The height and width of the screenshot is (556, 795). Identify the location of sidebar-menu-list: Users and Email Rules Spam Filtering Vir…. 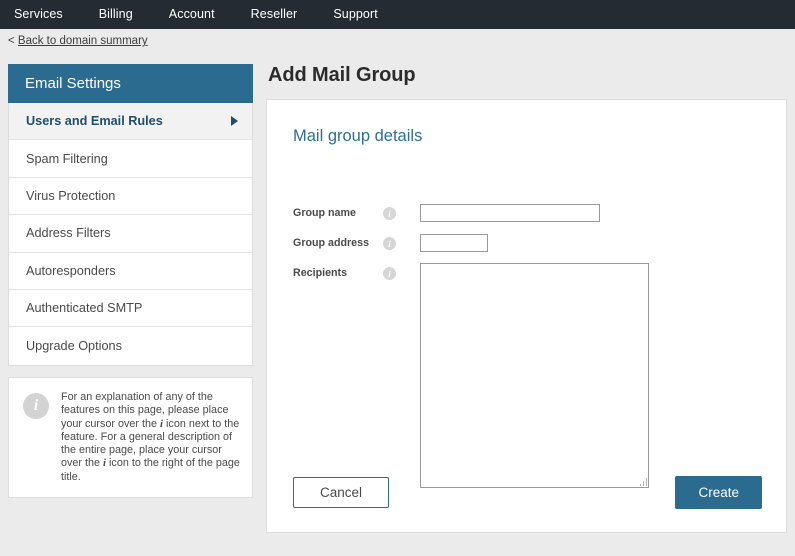
(130, 234).